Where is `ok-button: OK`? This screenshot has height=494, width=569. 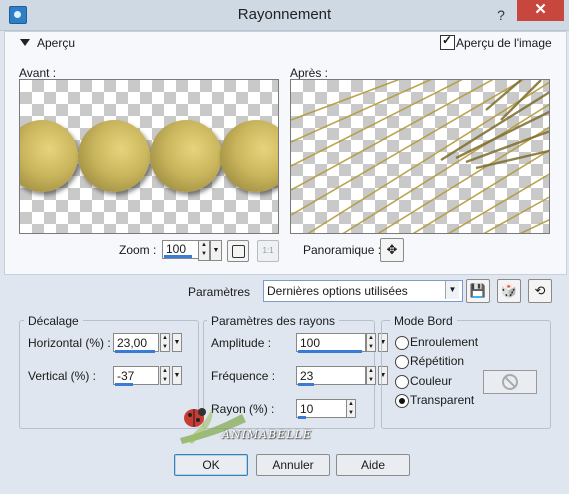
ok-button: OK is located at coordinates (211, 465).